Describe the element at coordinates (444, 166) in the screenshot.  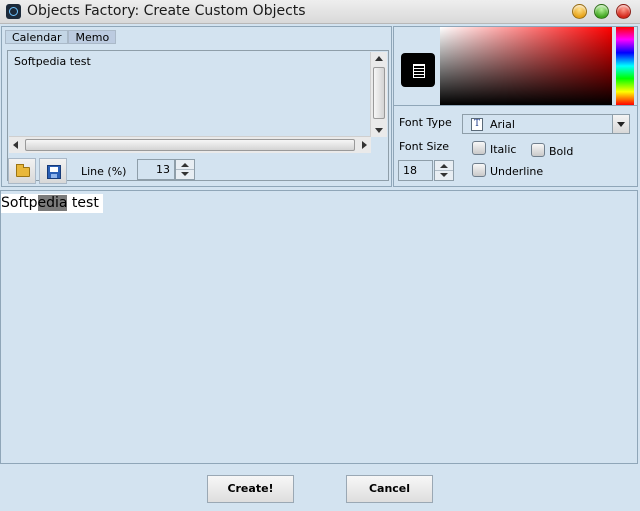
I see `size-increment-icon` at that location.